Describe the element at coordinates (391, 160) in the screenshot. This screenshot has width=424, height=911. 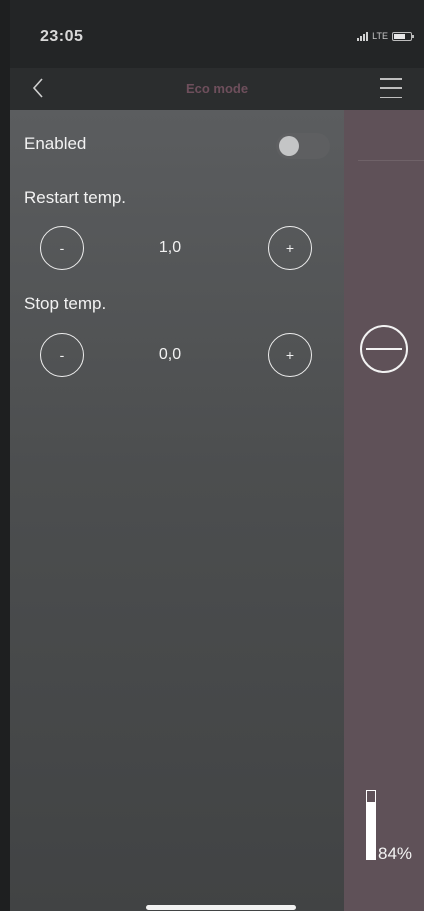
I see `divider` at that location.